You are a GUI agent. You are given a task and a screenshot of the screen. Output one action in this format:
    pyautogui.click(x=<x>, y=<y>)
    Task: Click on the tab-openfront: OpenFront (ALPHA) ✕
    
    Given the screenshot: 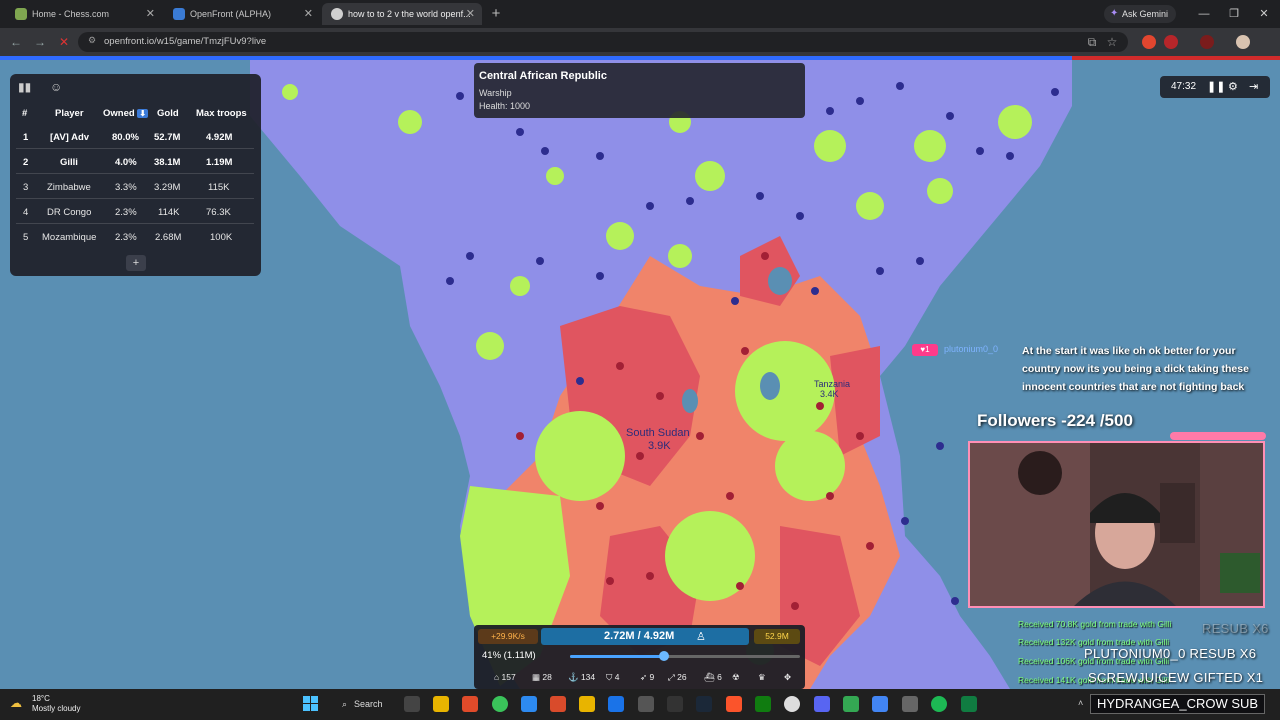 What is the action you would take?
    pyautogui.click(x=242, y=14)
    